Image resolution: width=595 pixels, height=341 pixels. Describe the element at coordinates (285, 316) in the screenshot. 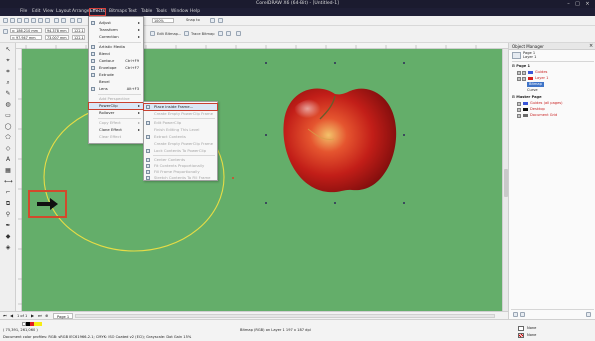

I see `horizontal-scrollbar` at that location.